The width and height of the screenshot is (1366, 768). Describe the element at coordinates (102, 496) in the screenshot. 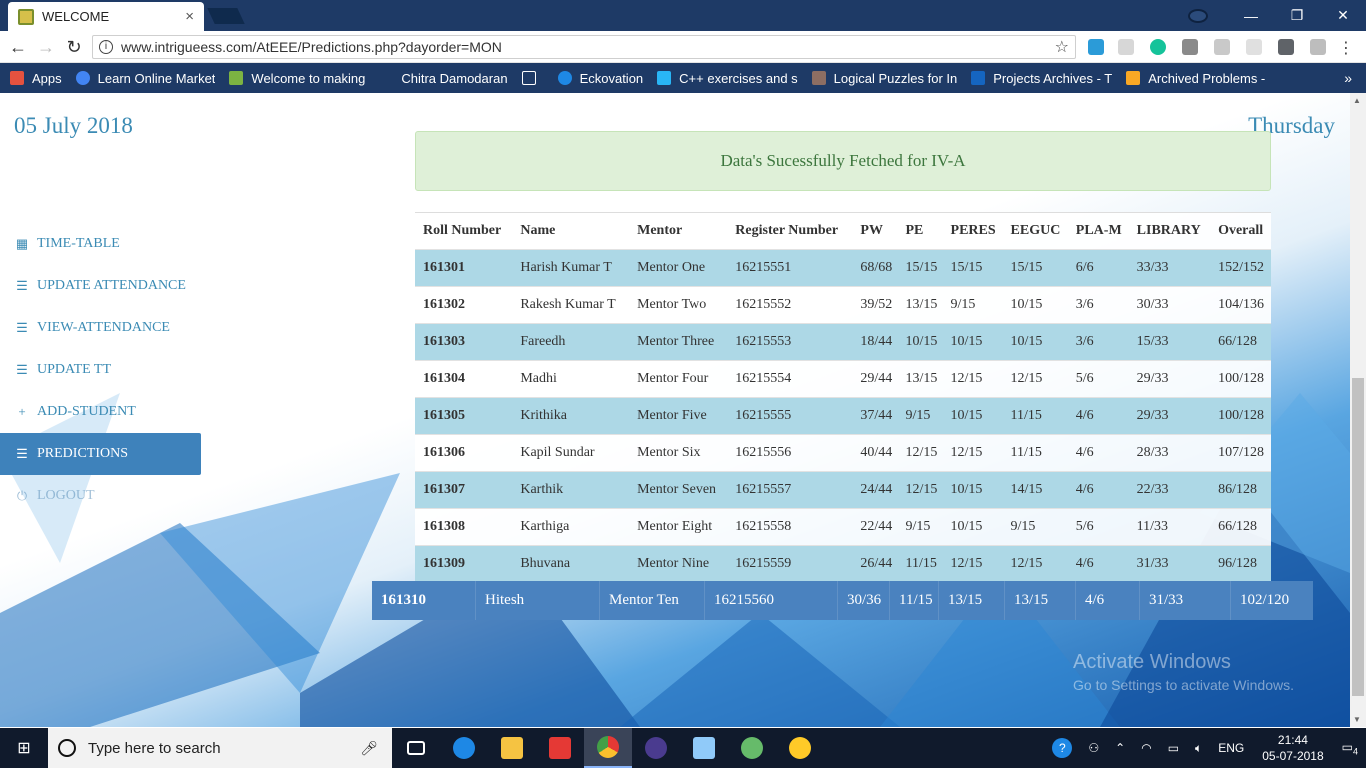

I see `sidebar-item-logout: ⏻ LOGOUT` at that location.